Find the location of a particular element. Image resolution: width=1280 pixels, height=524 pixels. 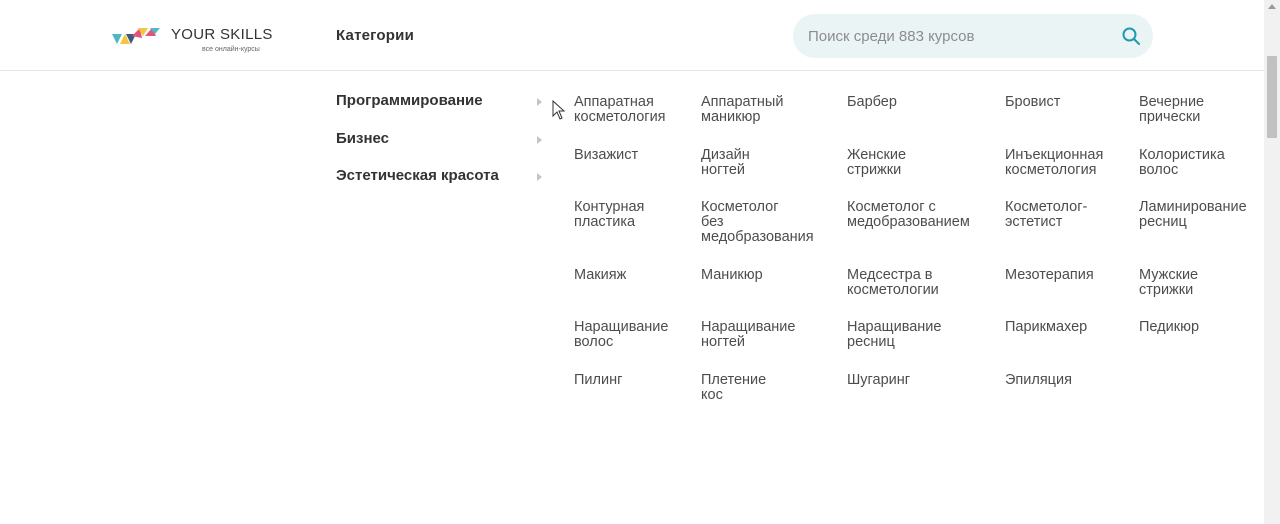

subcategory-link: Инъекционная косметология is located at coordinates (1054, 162).